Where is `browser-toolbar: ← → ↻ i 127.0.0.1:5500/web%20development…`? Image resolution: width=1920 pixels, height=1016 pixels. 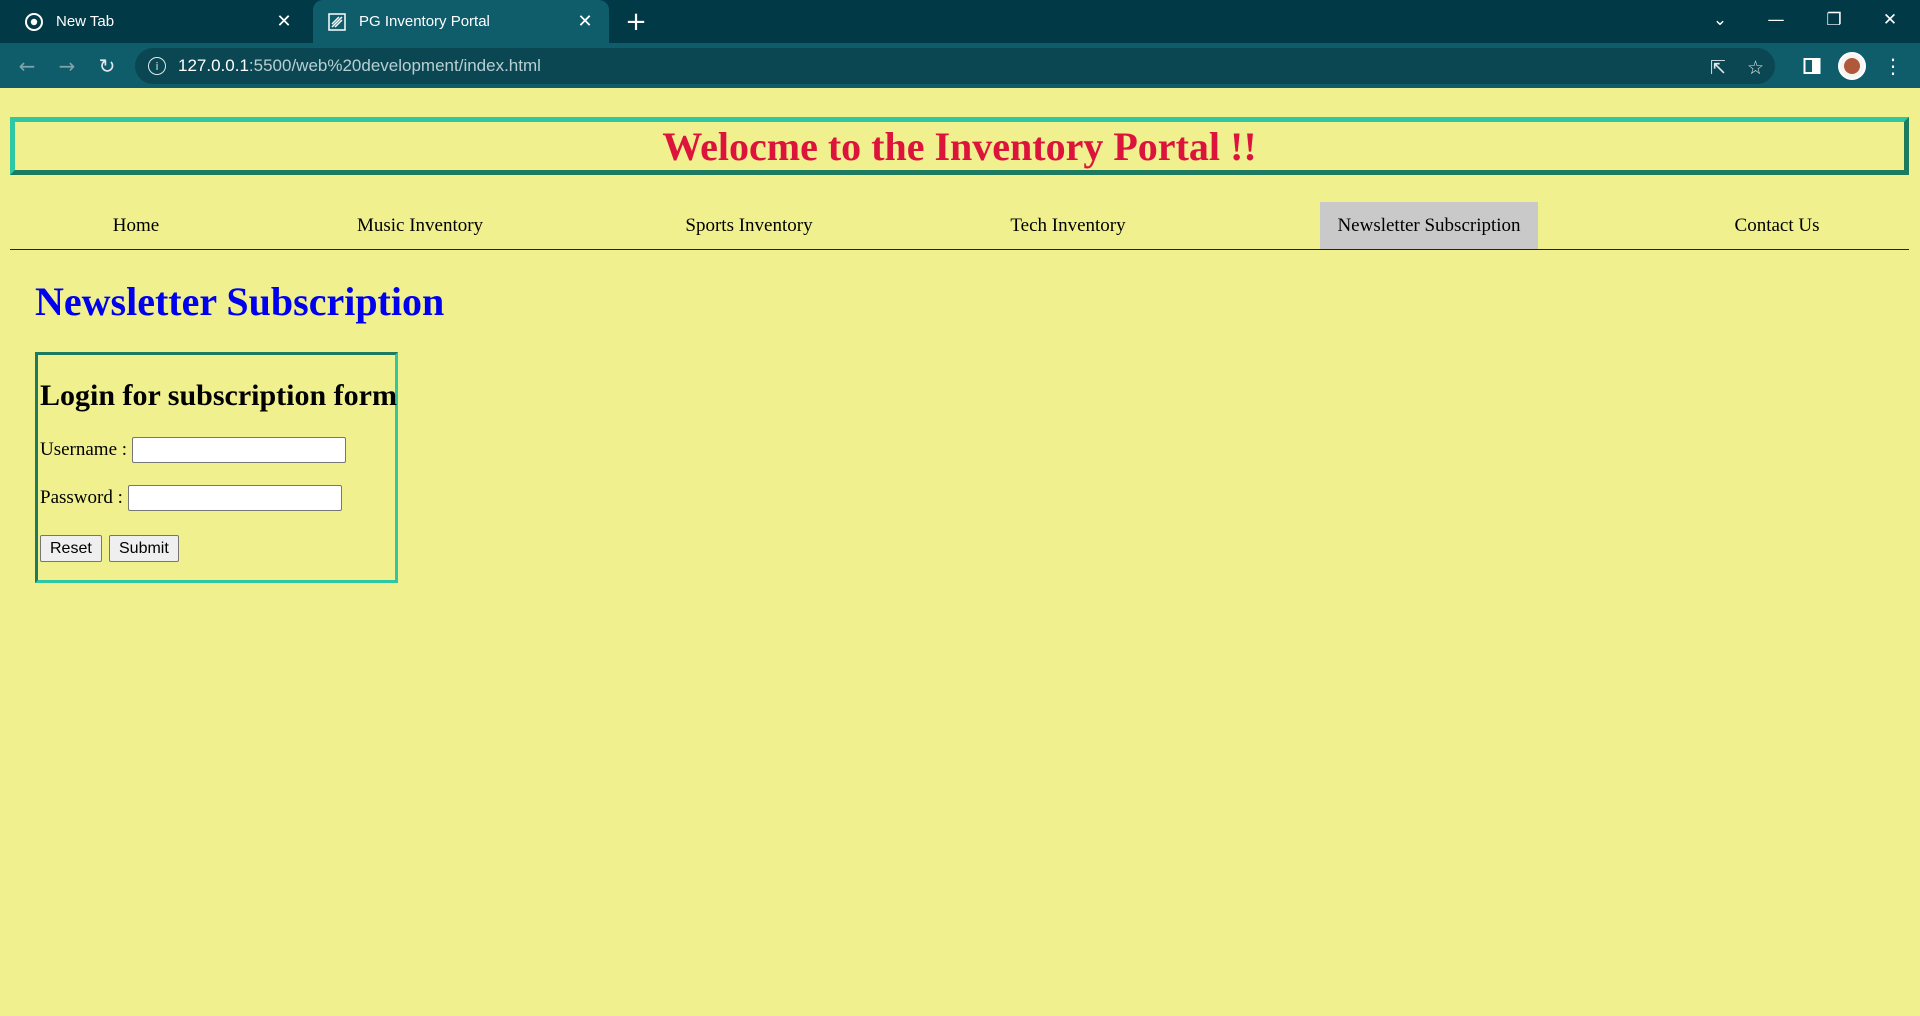 browser-toolbar: ← → ↻ i 127.0.0.1:5500/web%20development… is located at coordinates (960, 65).